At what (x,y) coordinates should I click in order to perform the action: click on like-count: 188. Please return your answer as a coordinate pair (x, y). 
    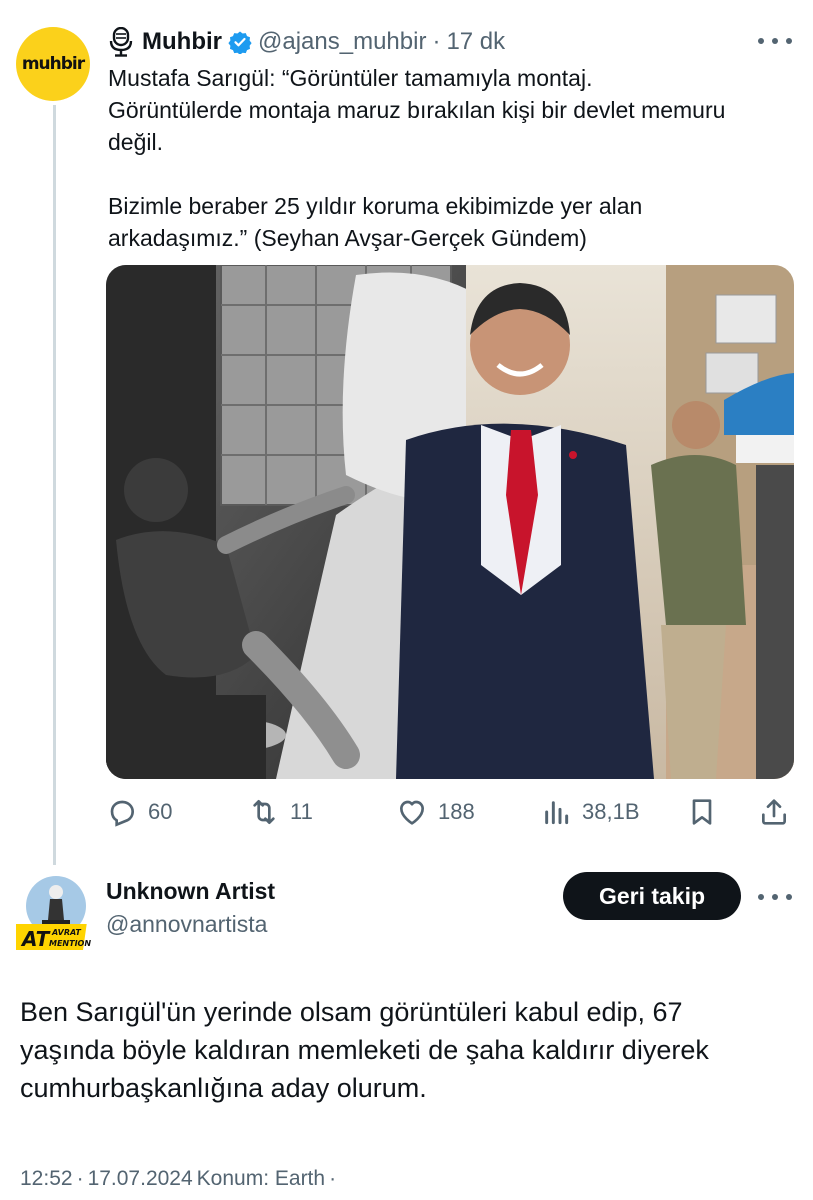
    Looking at the image, I should click on (456, 811).